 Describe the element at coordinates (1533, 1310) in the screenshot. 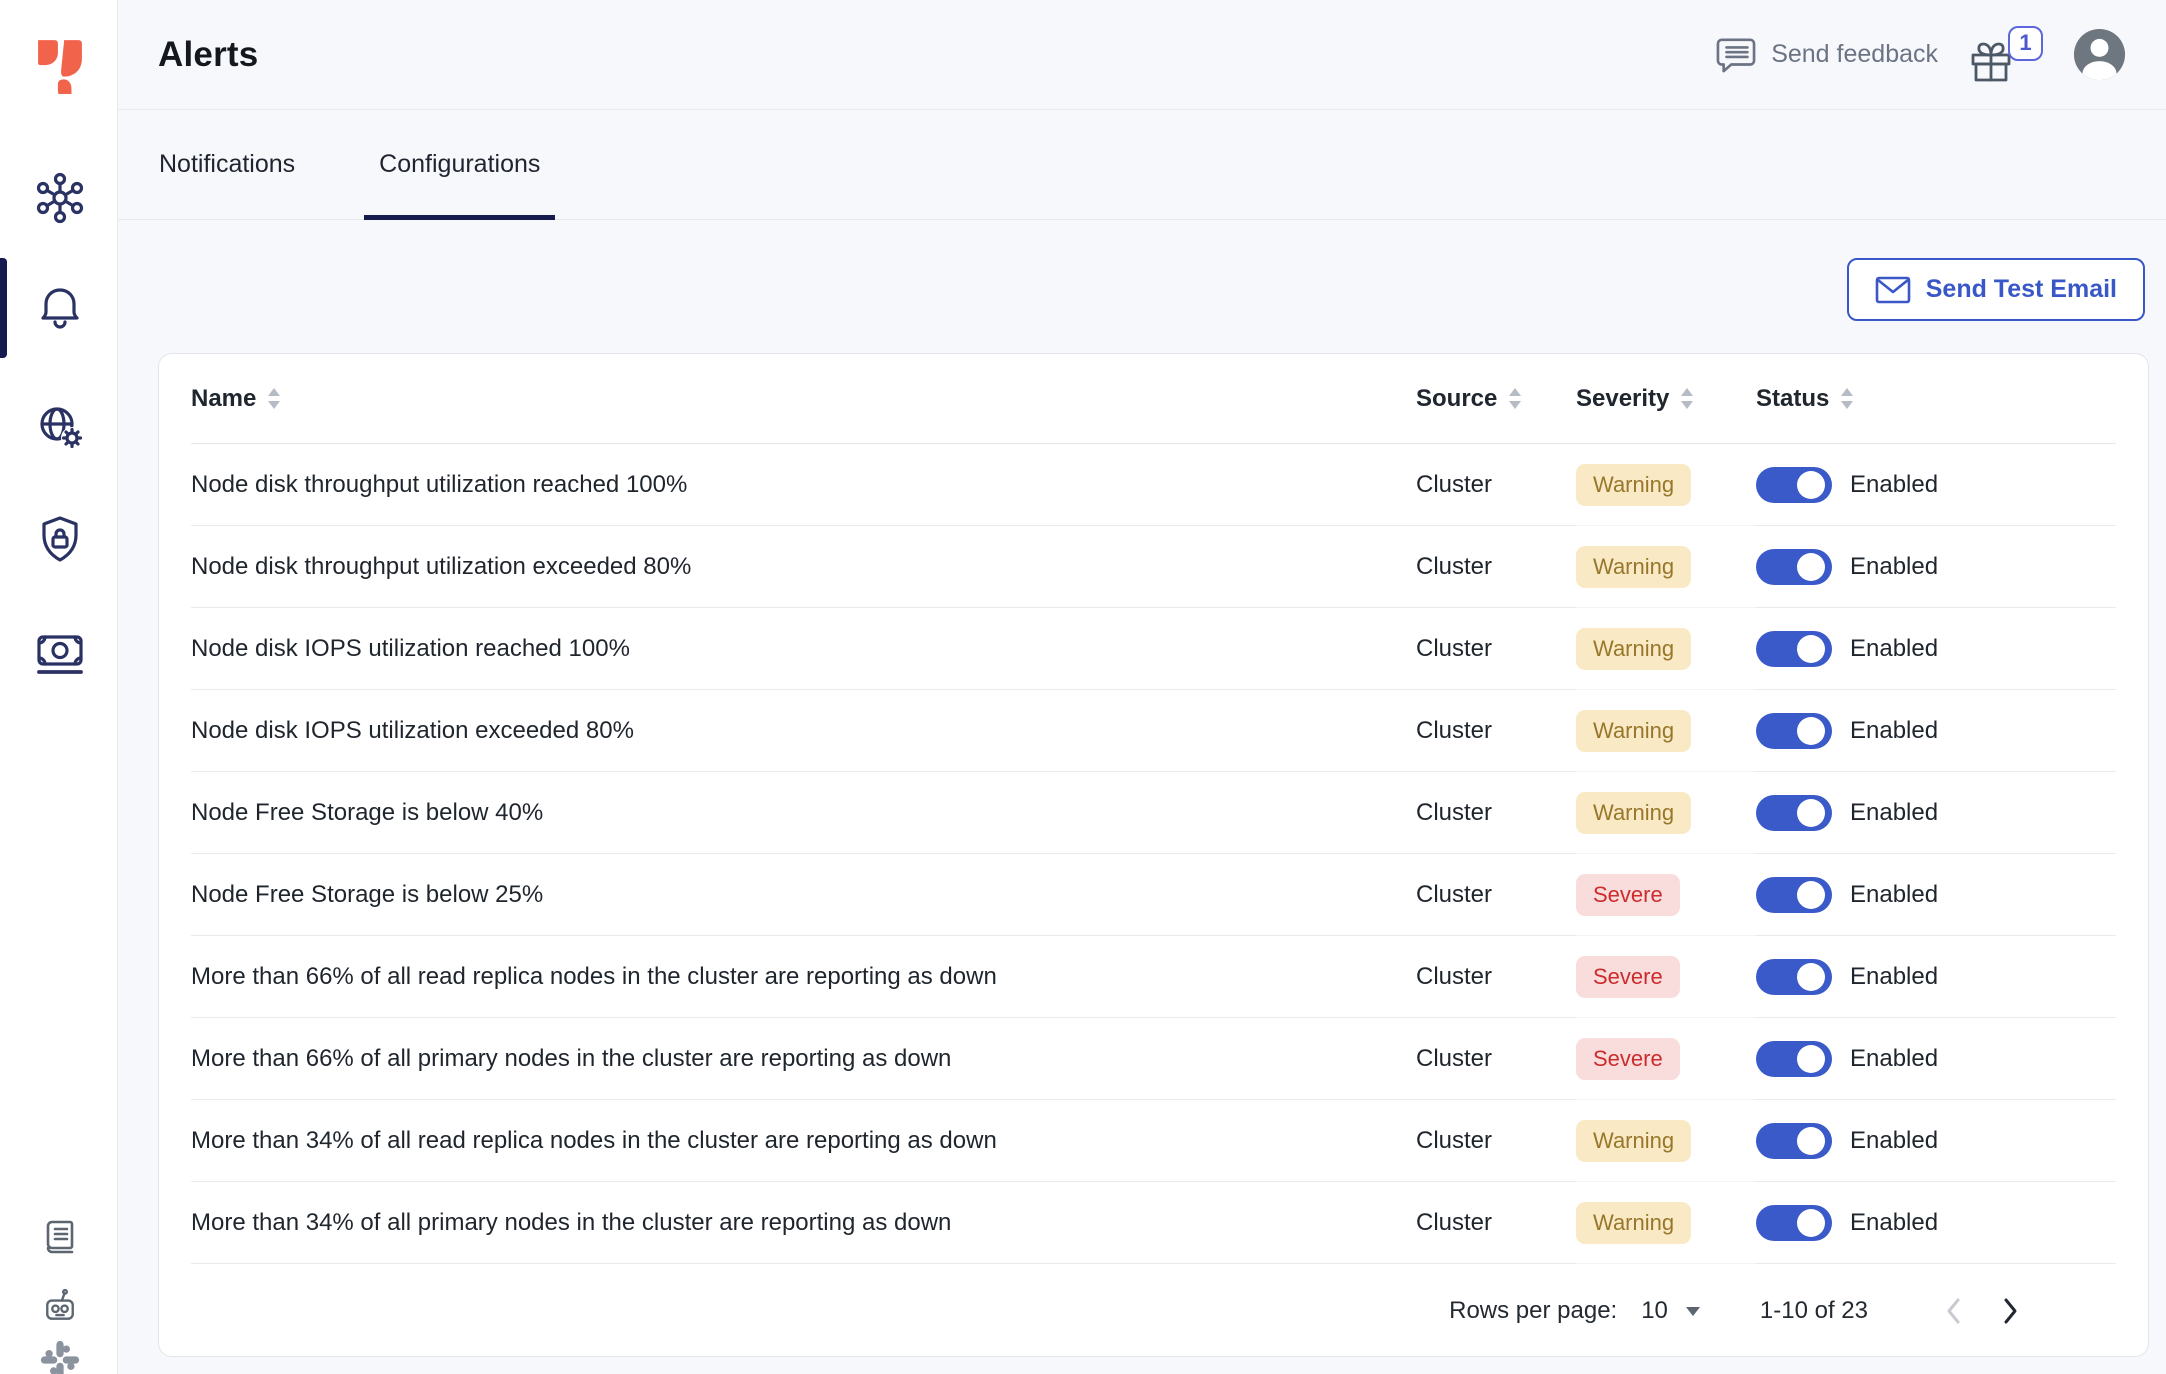

I see `rows-per-page-label: Rows per page:` at that location.